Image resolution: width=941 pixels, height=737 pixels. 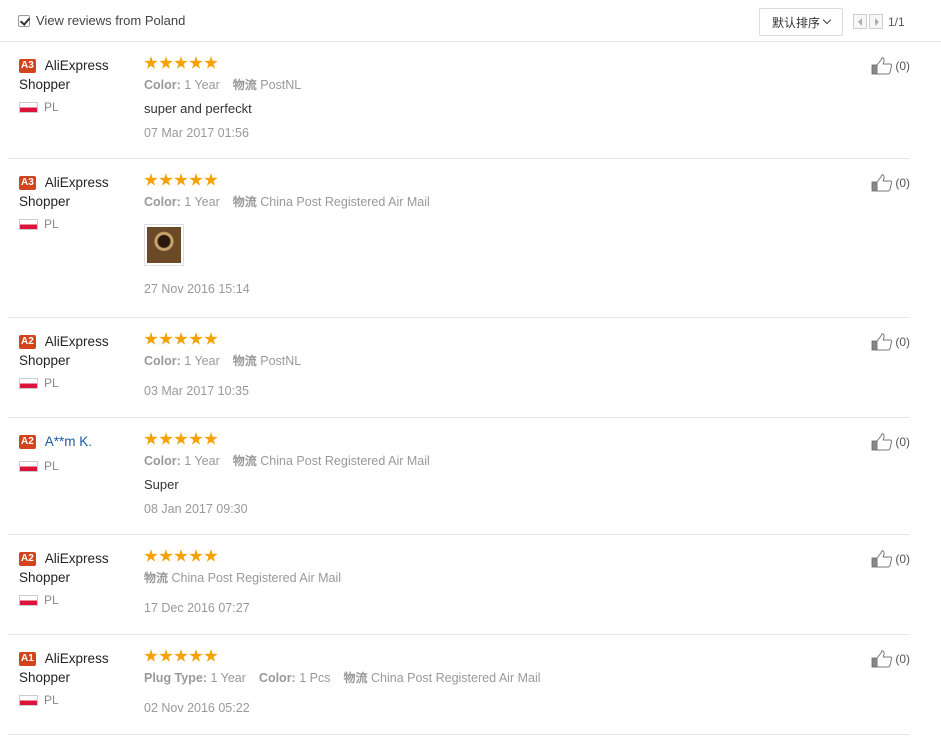 What do you see at coordinates (196, 391) in the screenshot?
I see `review-date: 03 Mar 2017 10:35` at bounding box center [196, 391].